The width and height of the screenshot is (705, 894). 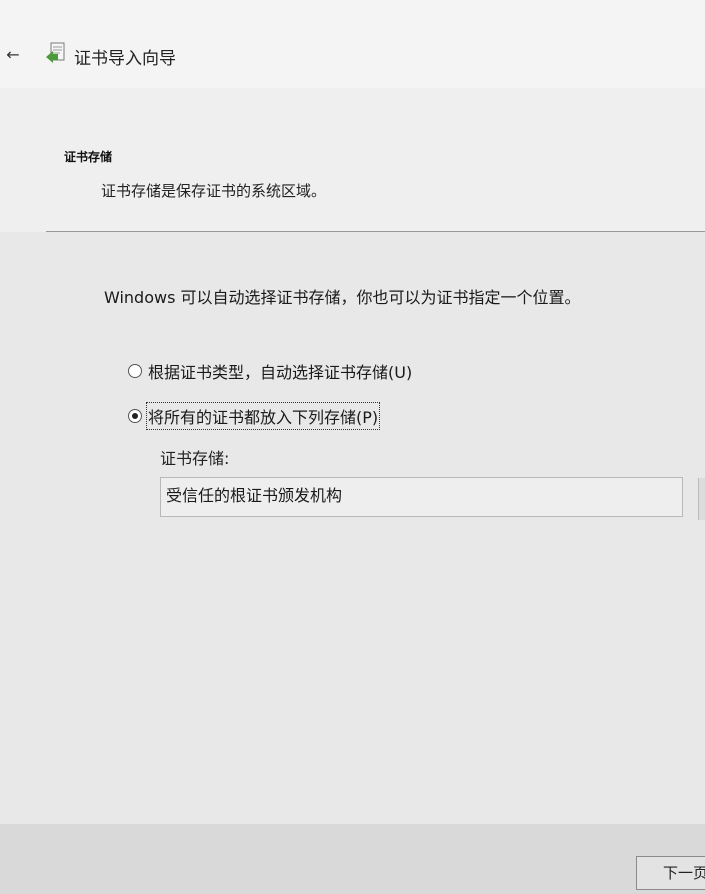 I want to click on certificate-store-label: 证书存储:, so click(x=195, y=458).